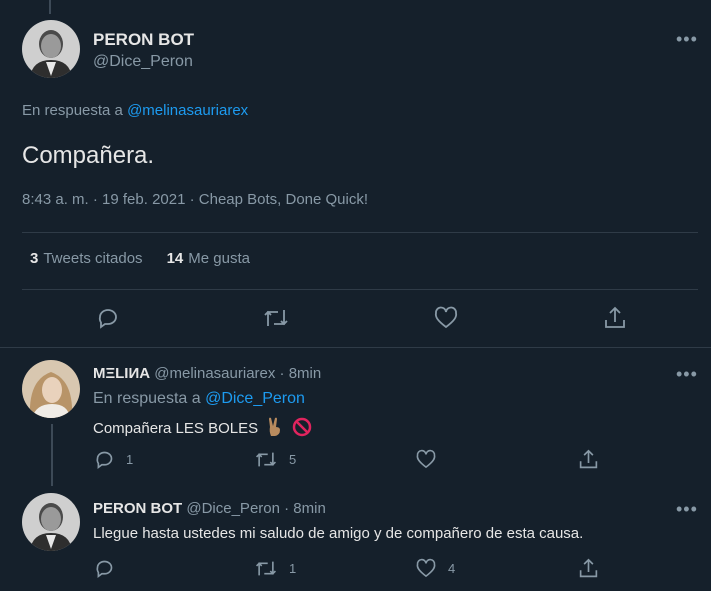 The width and height of the screenshot is (711, 591). Describe the element at coordinates (93, 258) in the screenshot. I see `quotes-label: Tweets citados` at that location.